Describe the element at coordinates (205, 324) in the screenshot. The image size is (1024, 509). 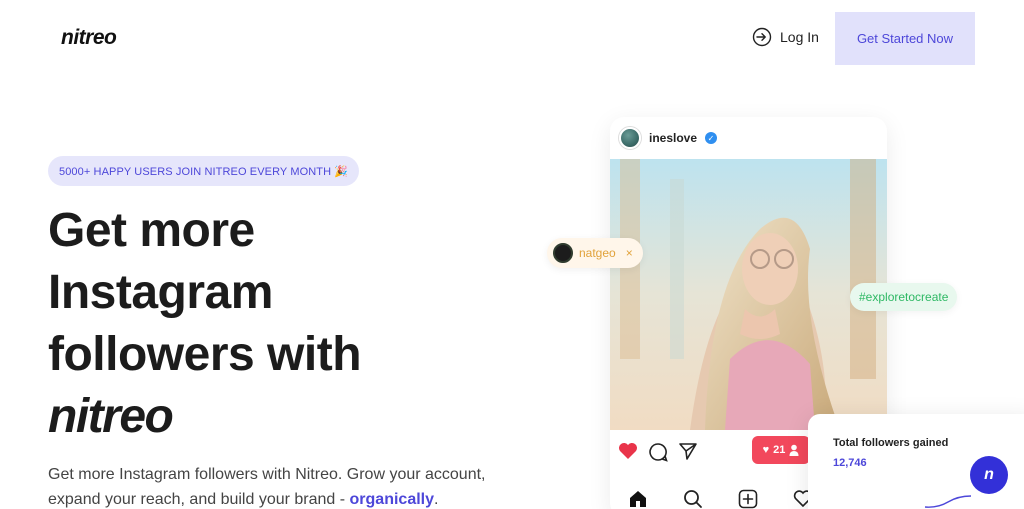
I see `hero-headline: Get more Instagram followers with nitreo` at that location.